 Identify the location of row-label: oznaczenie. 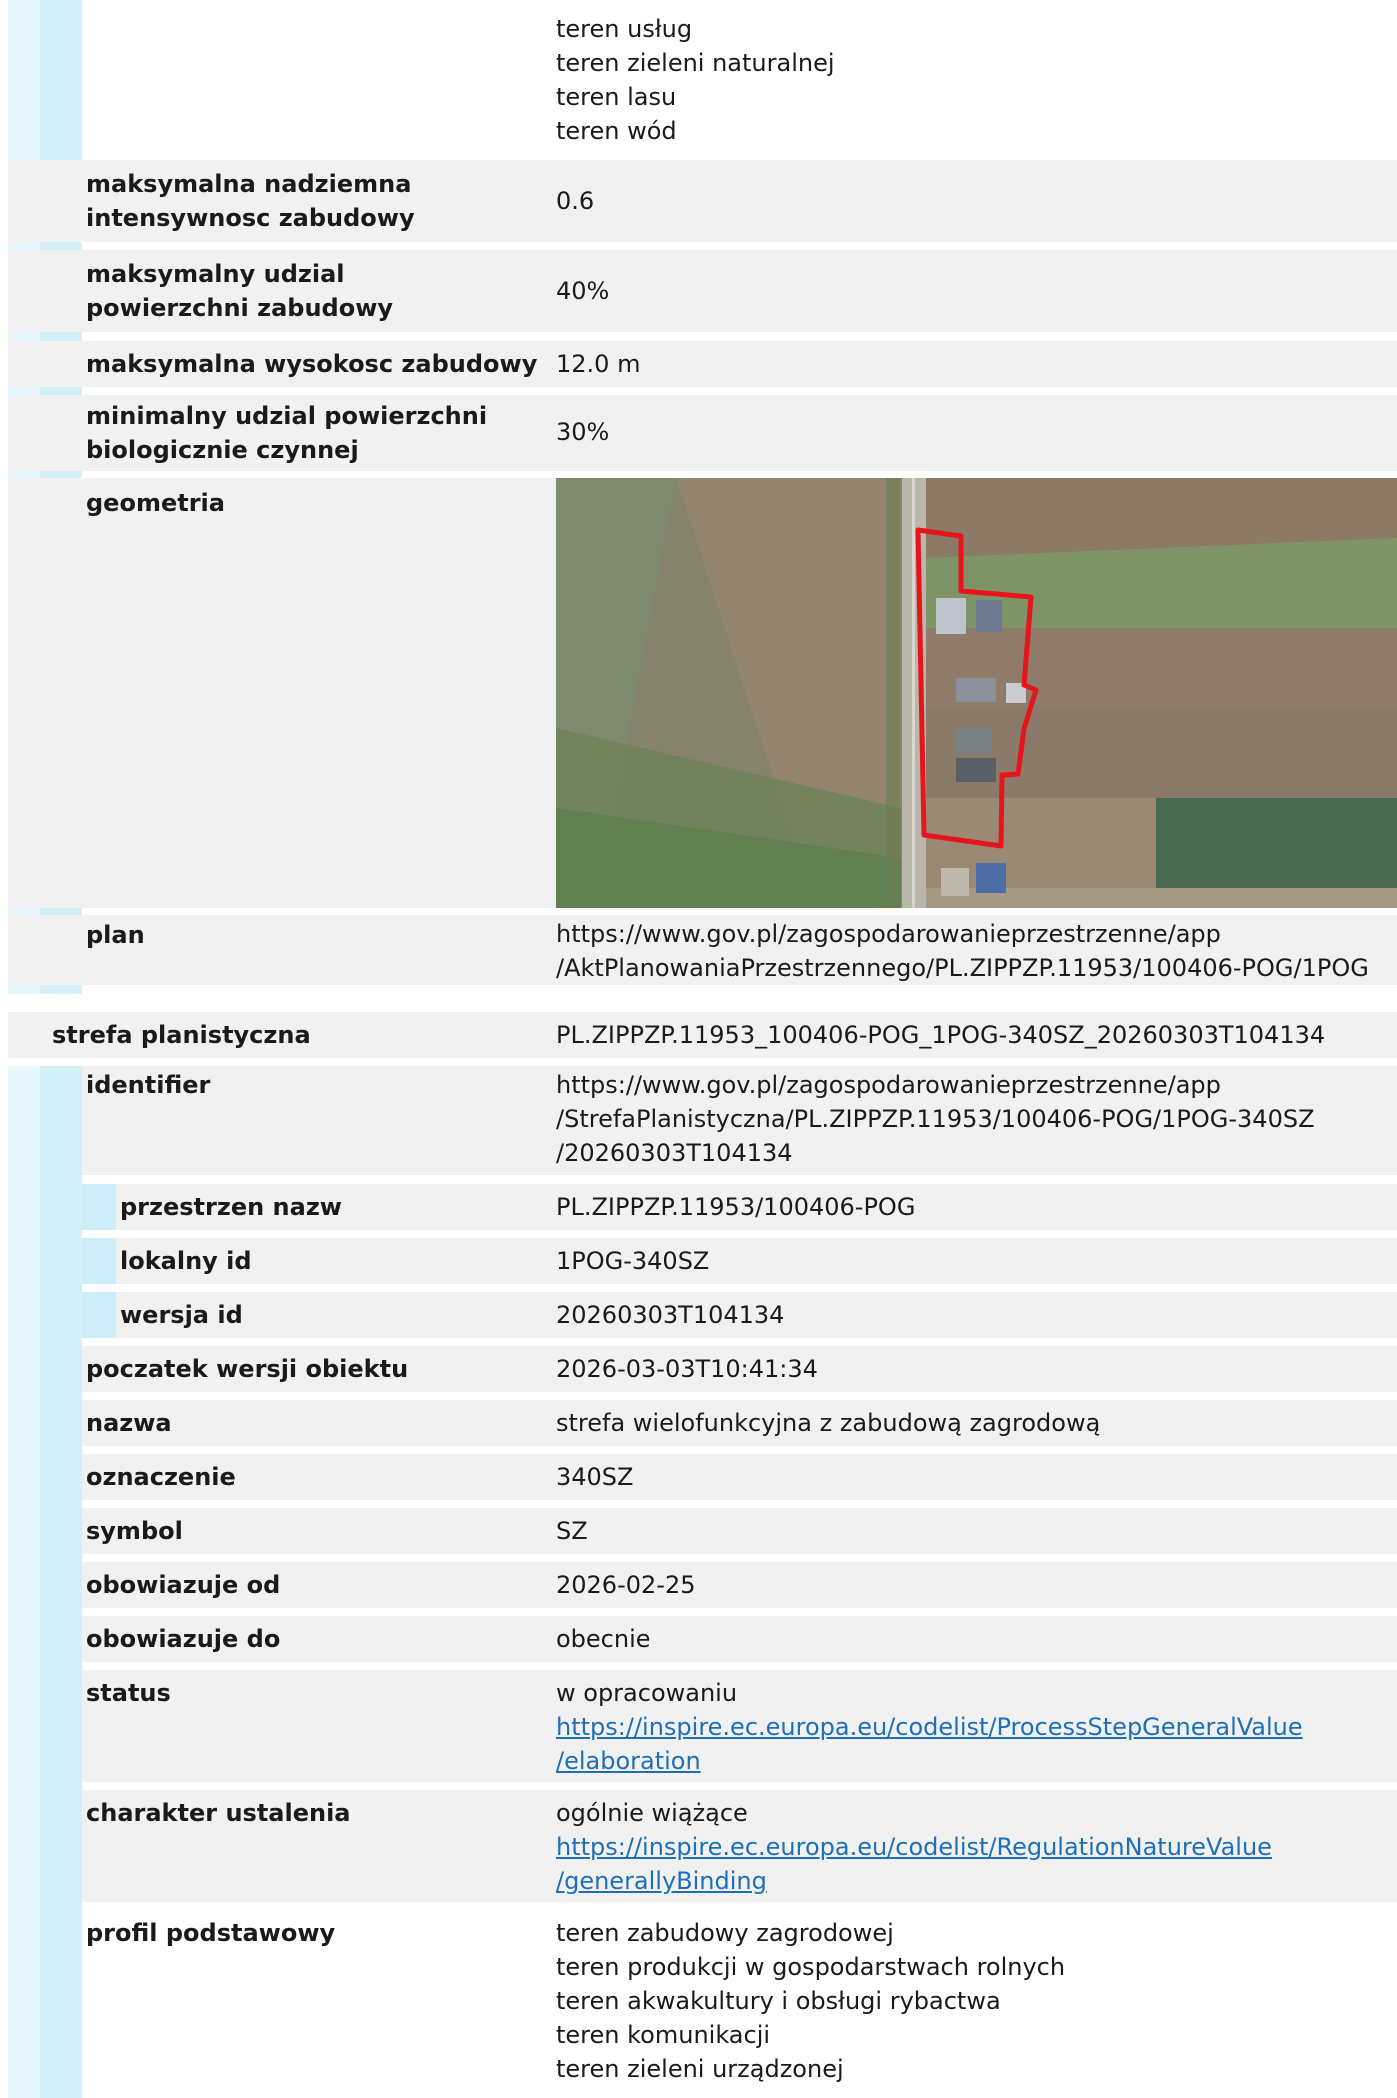
(161, 1477).